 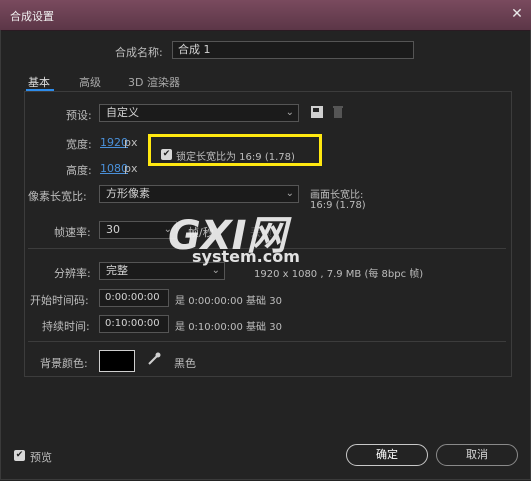 What do you see at coordinates (131, 168) in the screenshot?
I see `height-unit: px` at bounding box center [131, 168].